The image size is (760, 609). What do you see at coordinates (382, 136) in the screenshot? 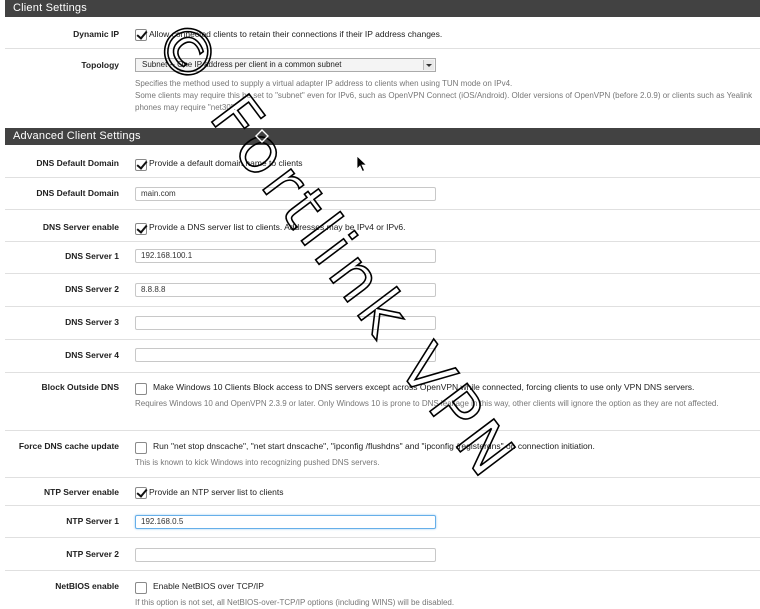
I see `advanced-client-settings-header: Advanced Client Settings` at bounding box center [382, 136].